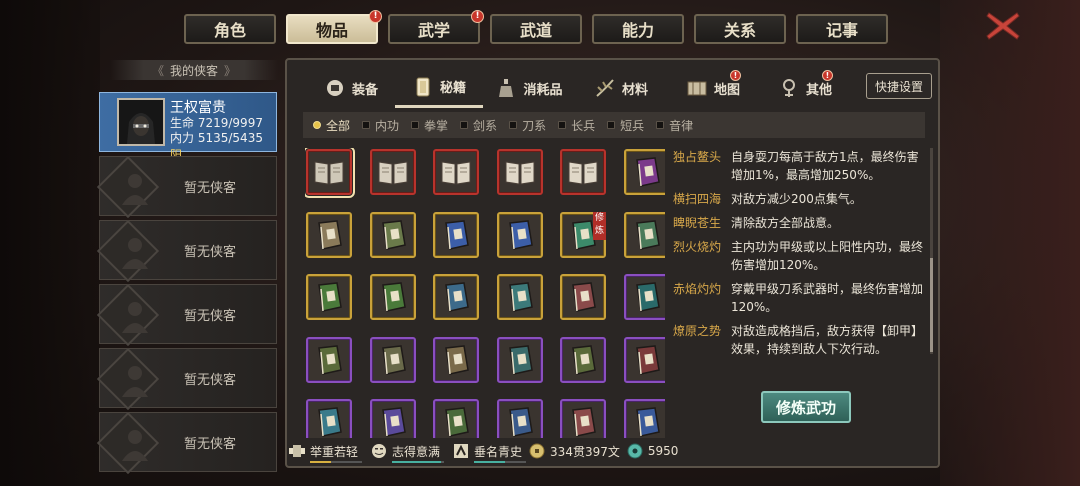 The image size is (1080, 486). I want to click on filter-label: 短兵, so click(632, 125).